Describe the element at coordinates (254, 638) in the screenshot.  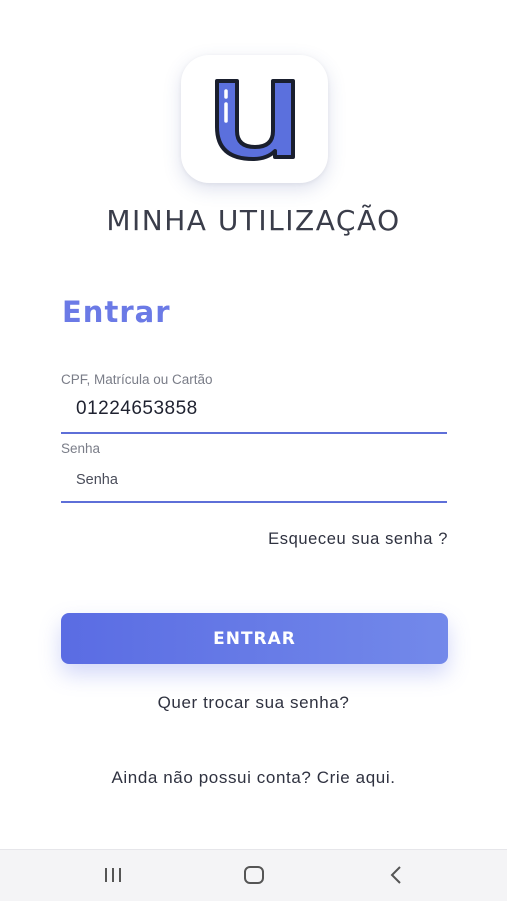
I see `login-button: ENTRAR` at that location.